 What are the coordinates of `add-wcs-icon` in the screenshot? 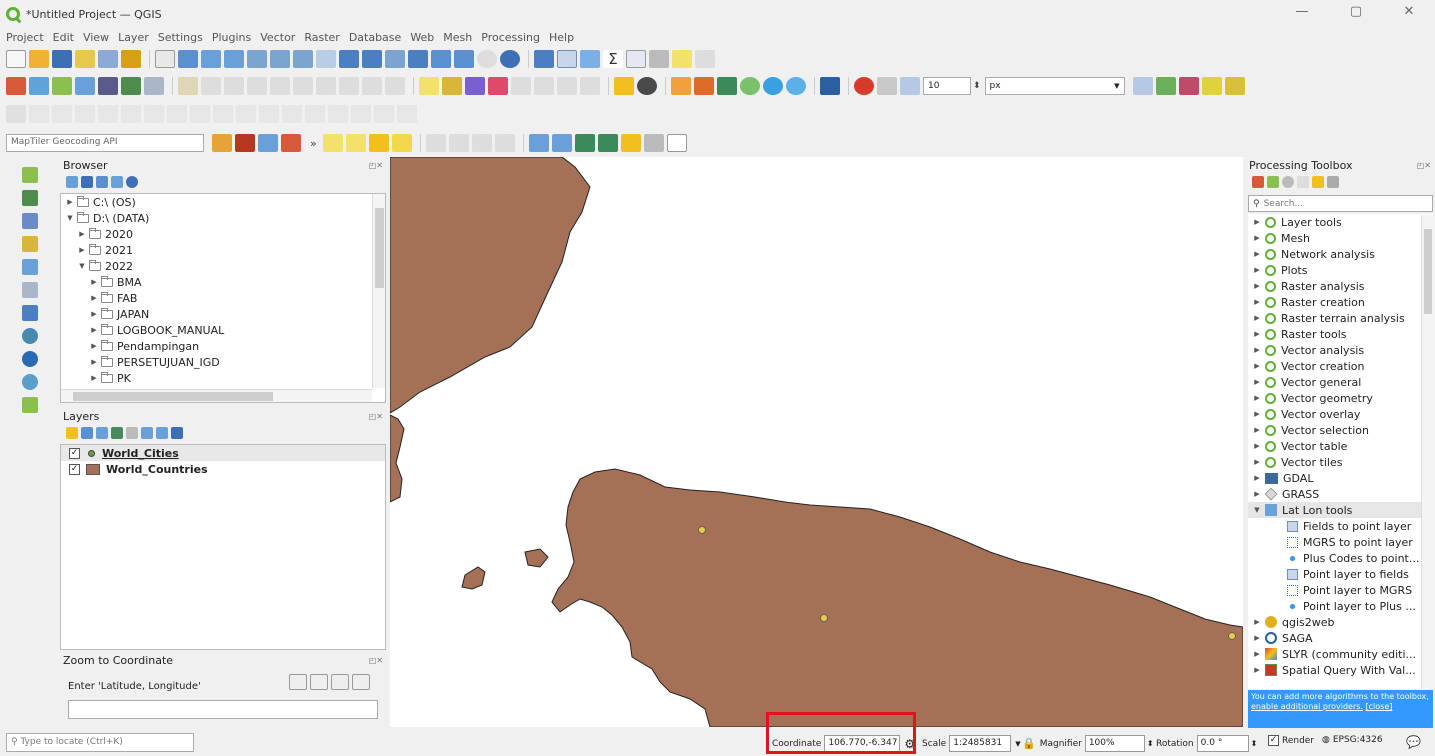 It's located at (30, 359).